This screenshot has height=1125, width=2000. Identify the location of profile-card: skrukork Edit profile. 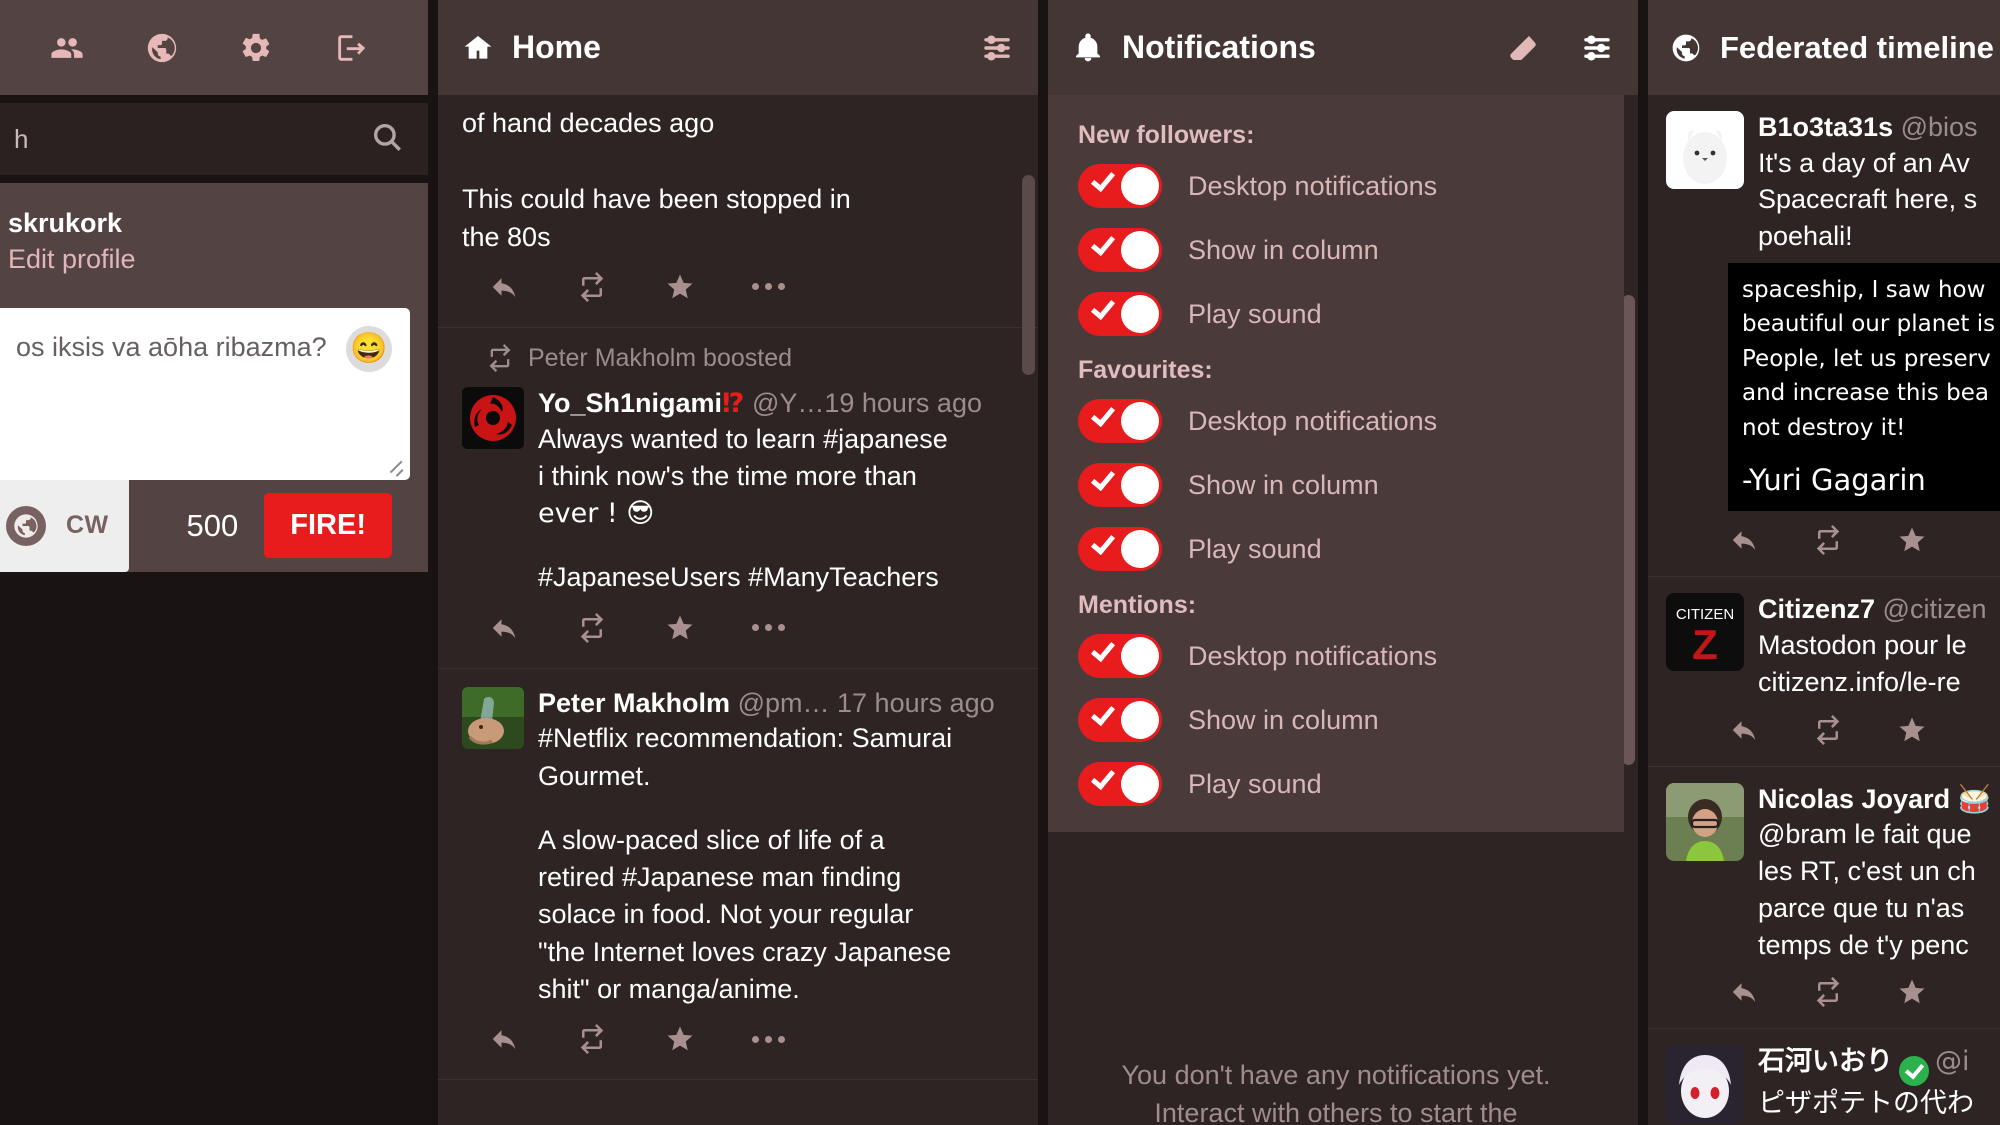
(214, 245).